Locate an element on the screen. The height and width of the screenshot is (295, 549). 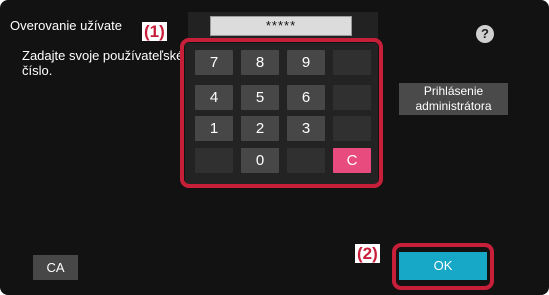
admin-login-label: Prihlásenie administrátora is located at coordinates (453, 98).